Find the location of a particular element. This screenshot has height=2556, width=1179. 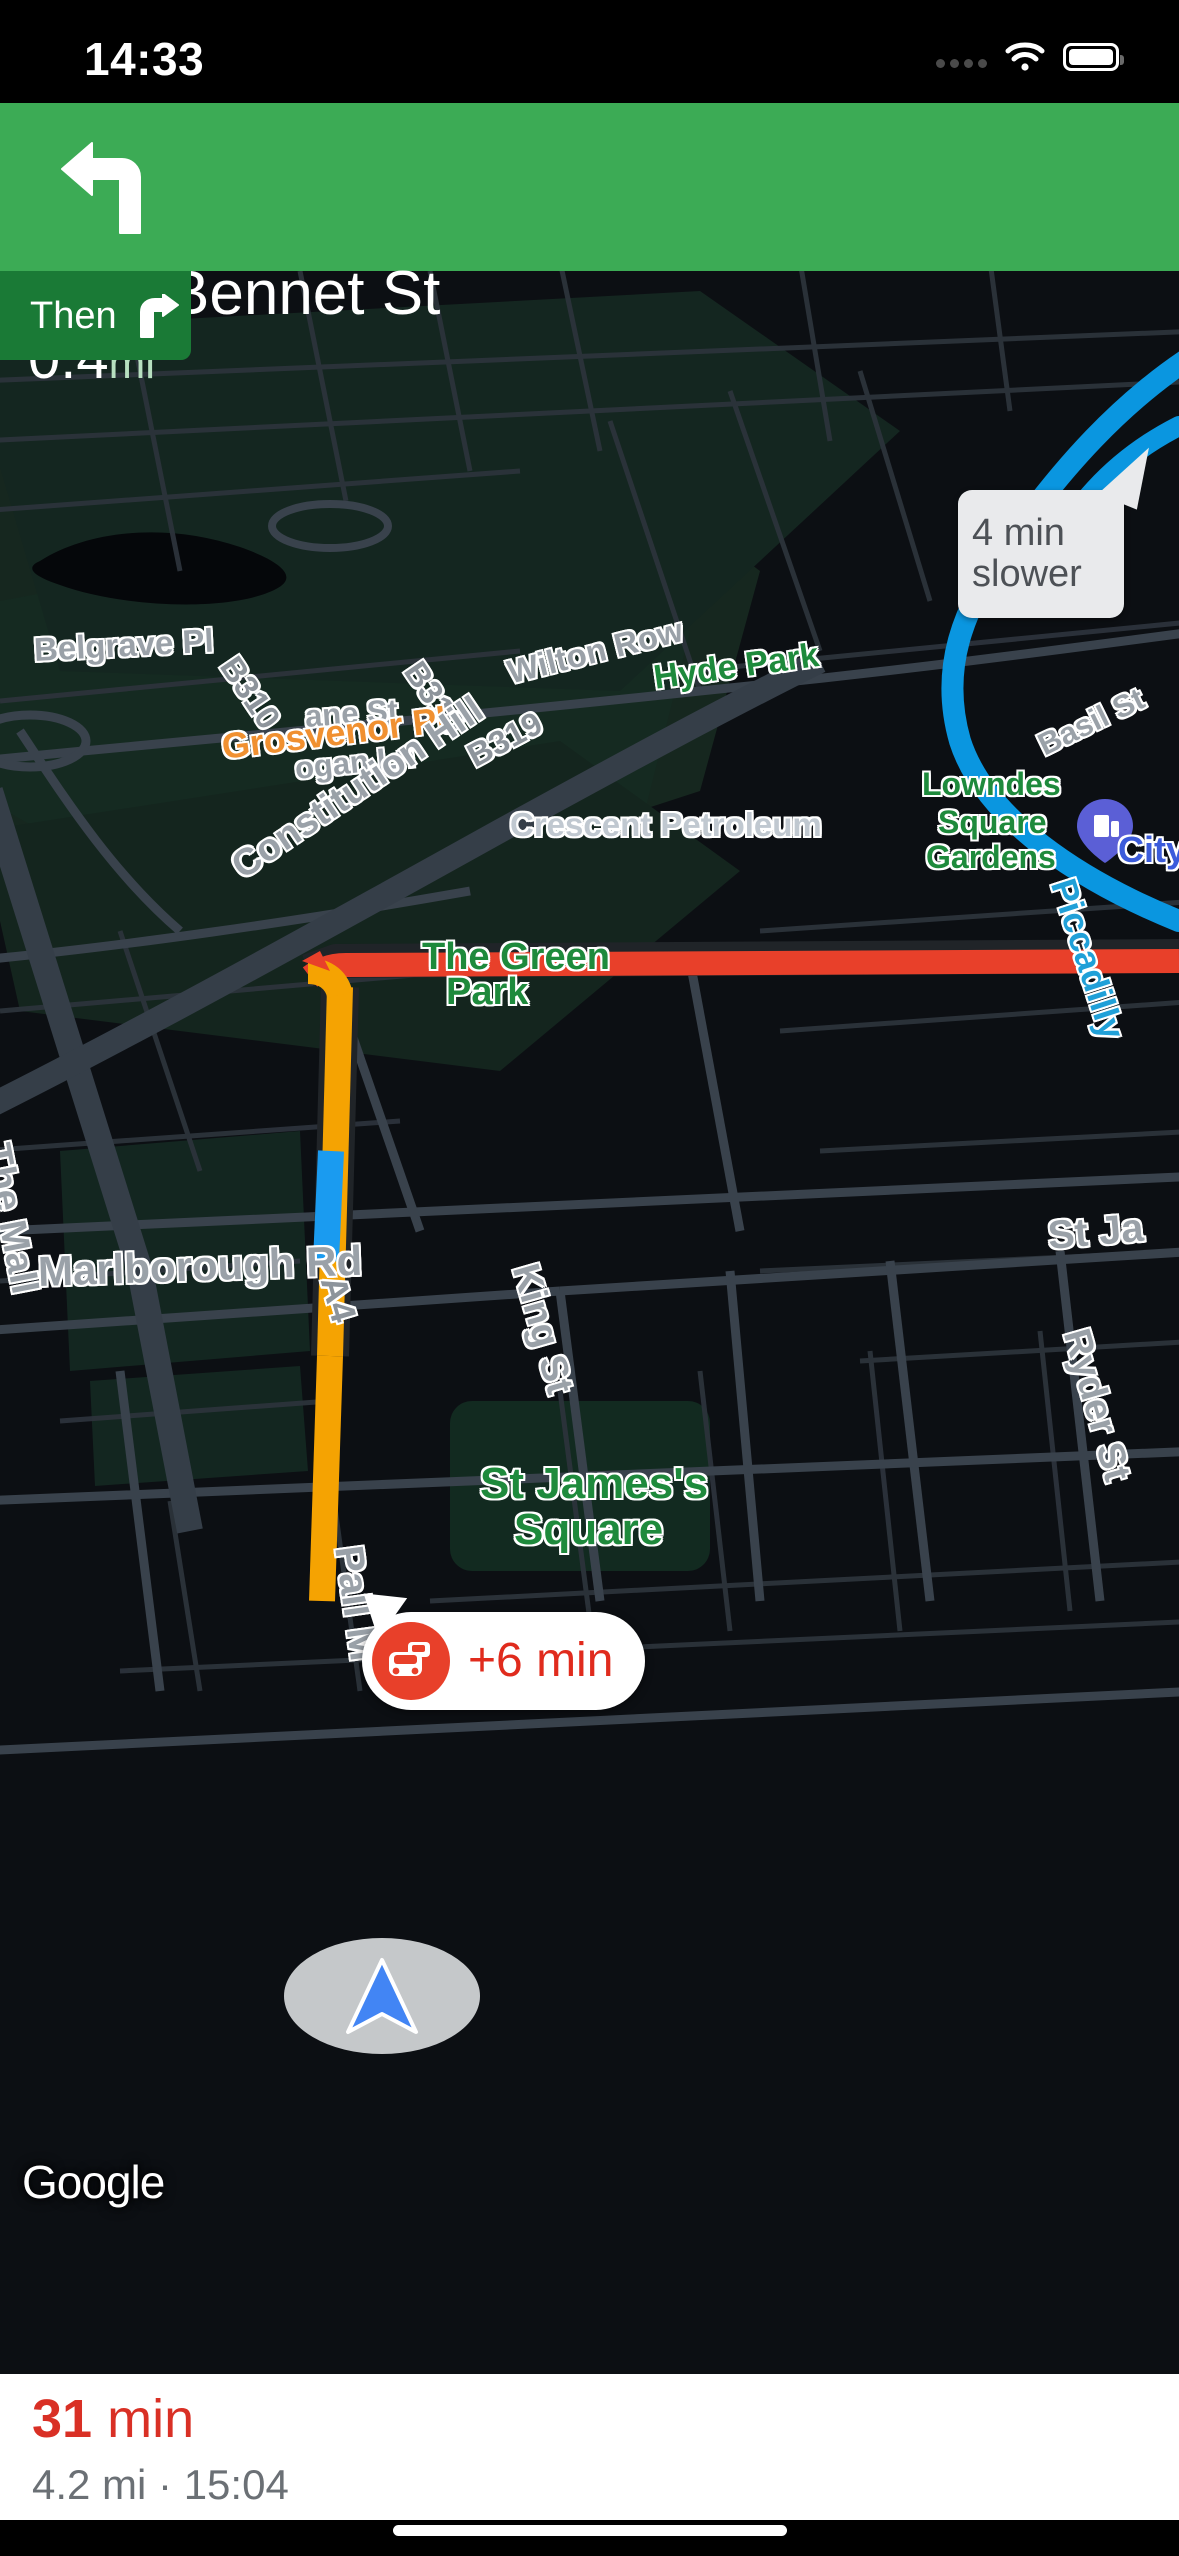

then-maneuver-box: Then is located at coordinates (95, 315).